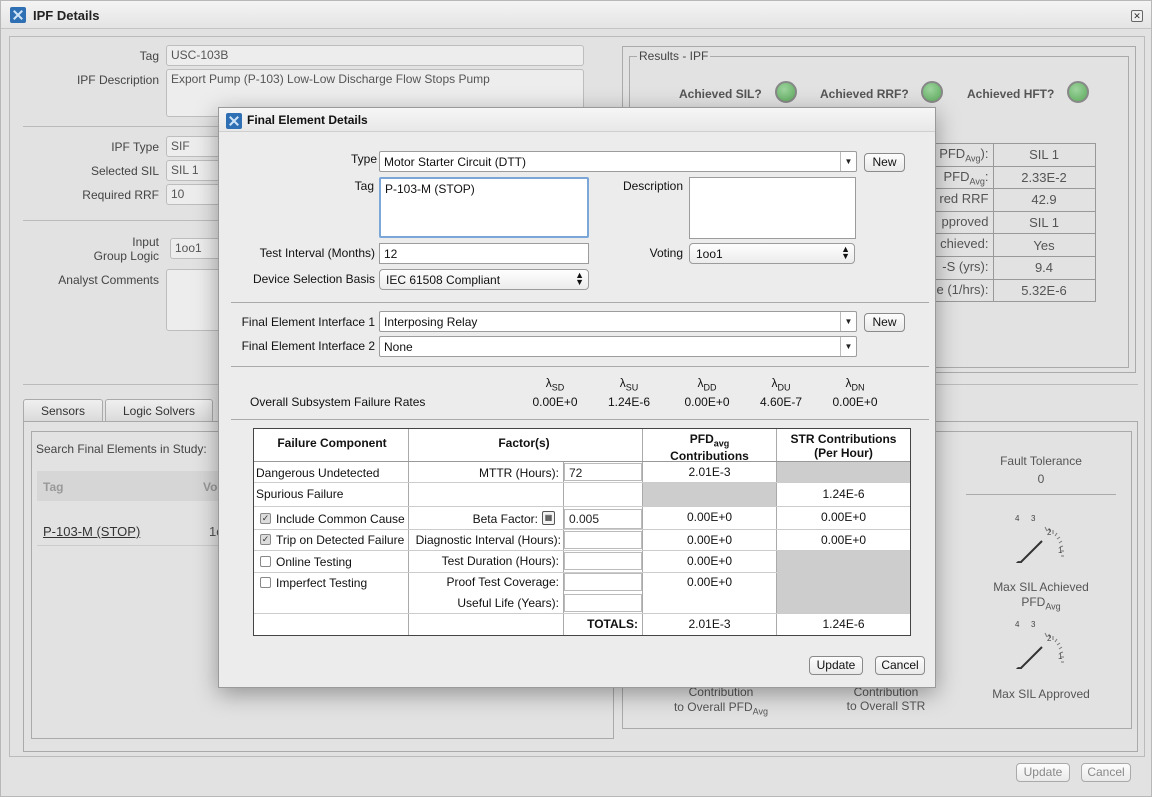 Image resolution: width=1152 pixels, height=797 pixels. I want to click on contribution-str-label-2: to Overall STR, so click(886, 706).